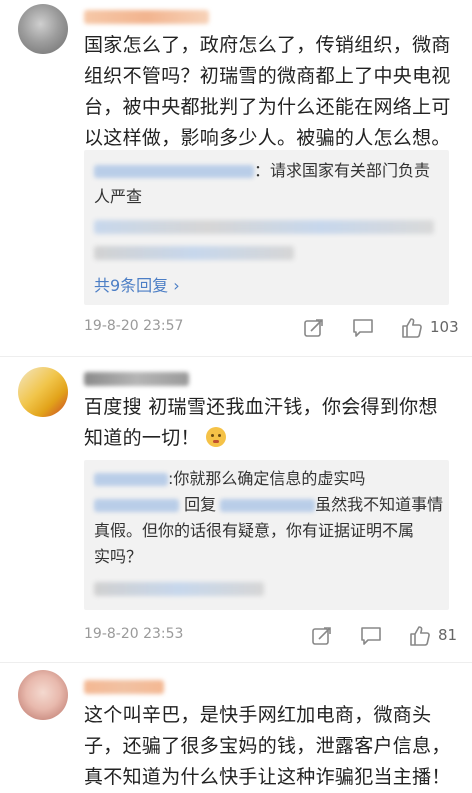 Image resolution: width=472 pixels, height=793 pixels. What do you see at coordinates (216, 437) in the screenshot?
I see `crying-emoji-icon` at bounding box center [216, 437].